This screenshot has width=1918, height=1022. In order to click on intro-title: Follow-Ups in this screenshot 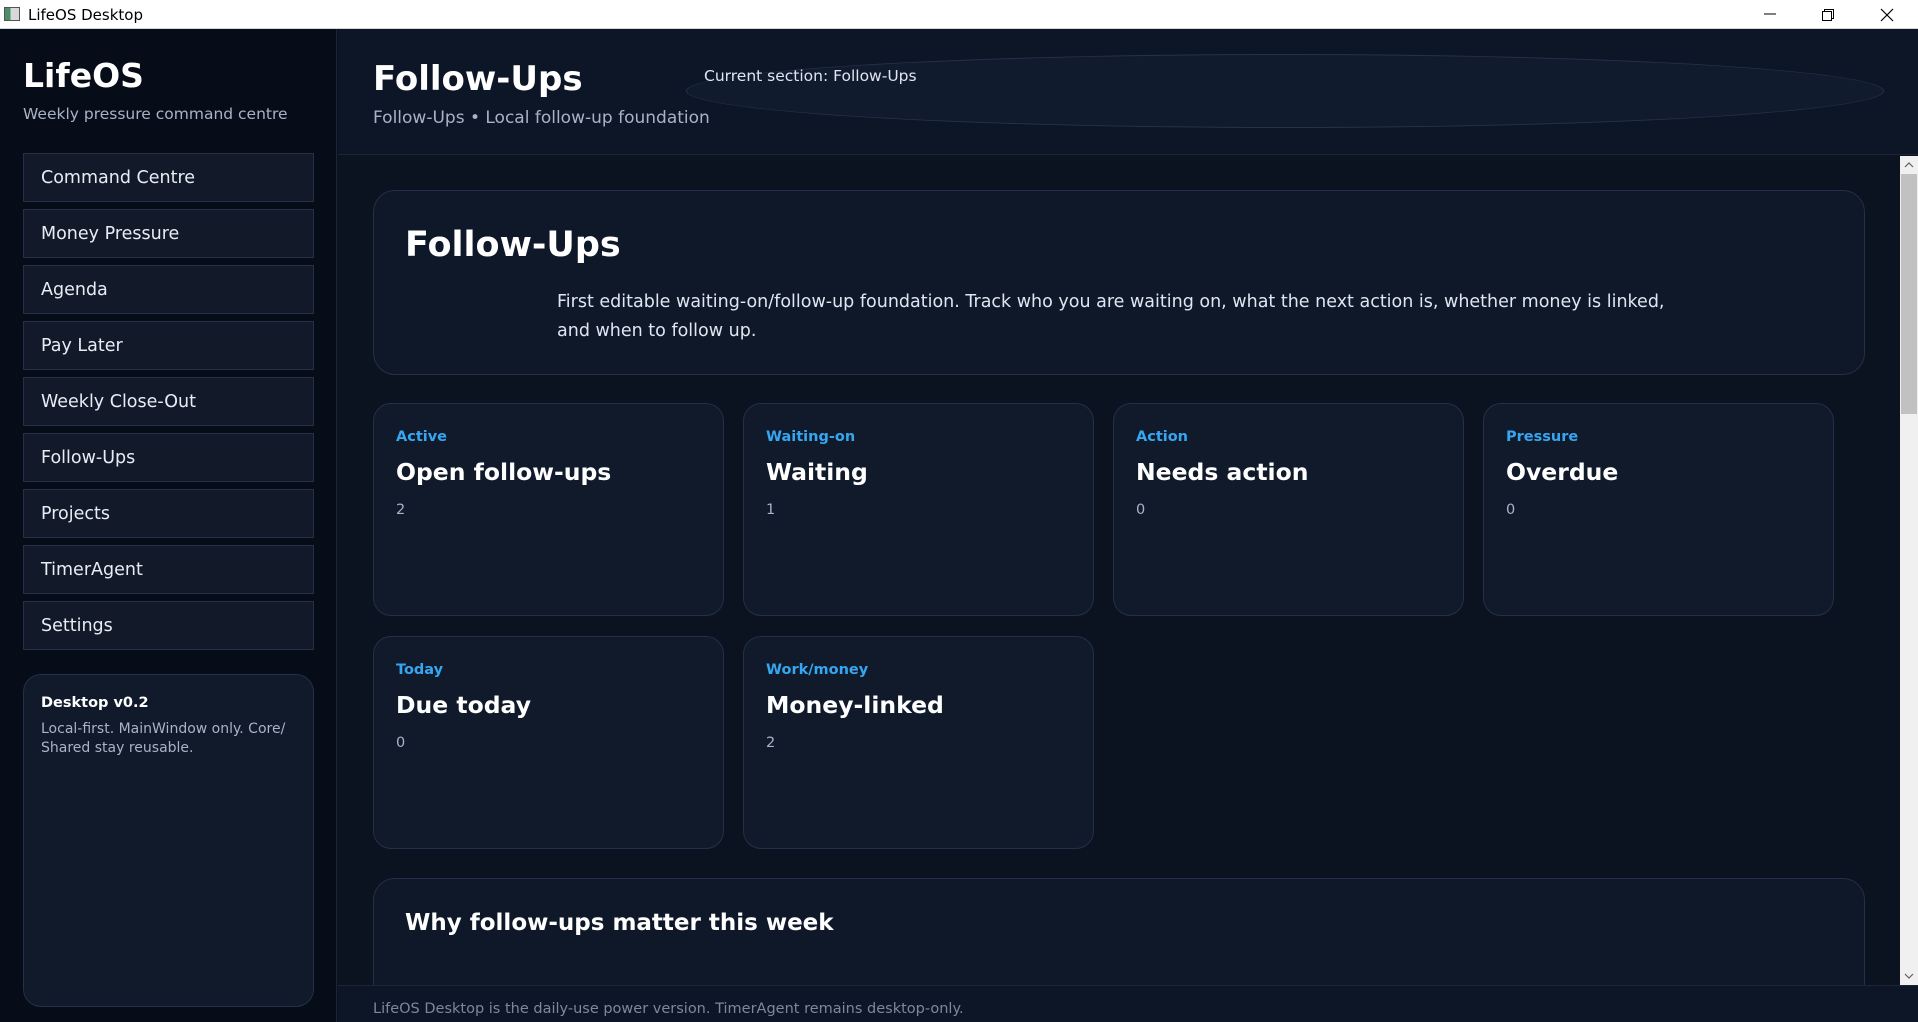, I will do `click(513, 245)`.